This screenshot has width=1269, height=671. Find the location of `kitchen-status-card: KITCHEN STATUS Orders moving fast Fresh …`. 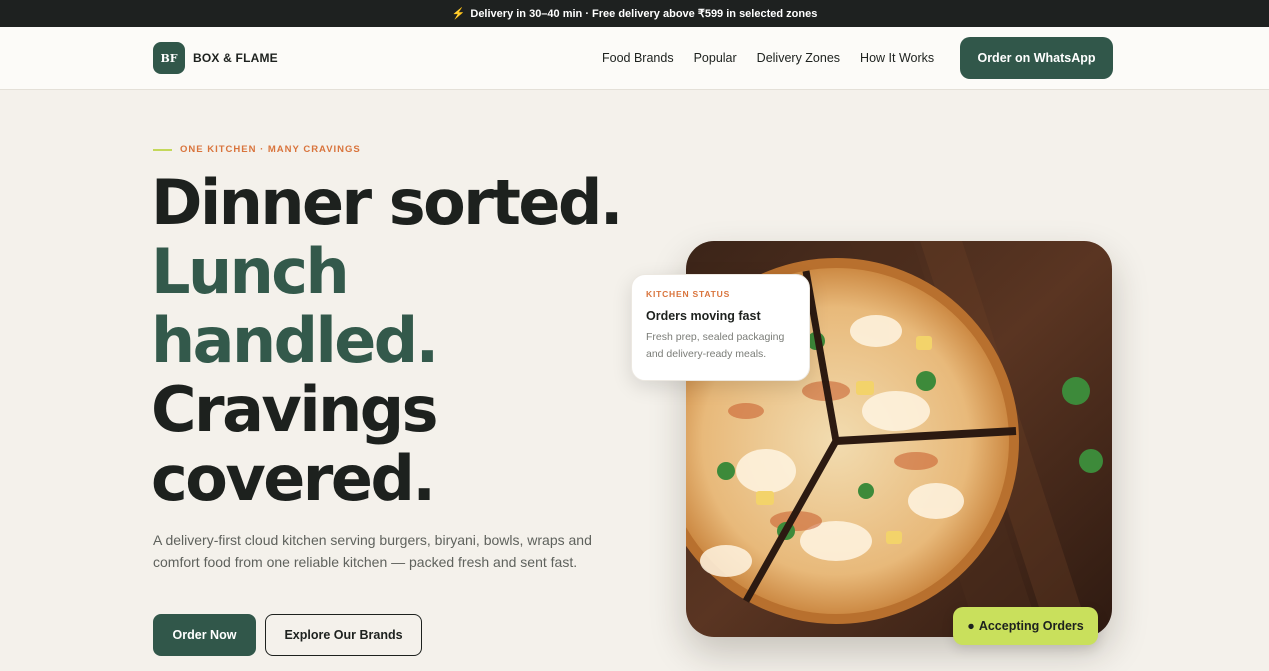

kitchen-status-card: KITCHEN STATUS Orders moving fast Fresh … is located at coordinates (720, 327).